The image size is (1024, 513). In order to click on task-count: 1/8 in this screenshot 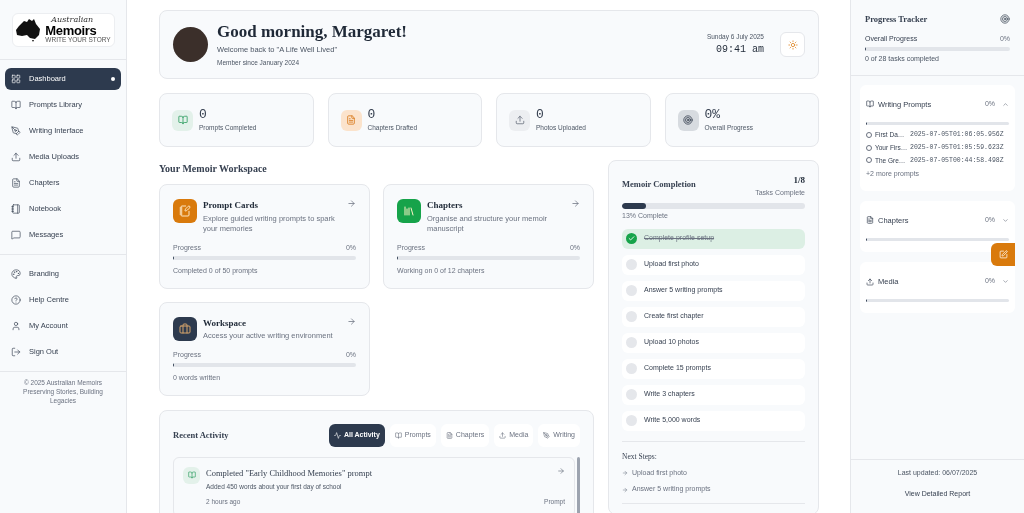, I will do `click(799, 180)`.